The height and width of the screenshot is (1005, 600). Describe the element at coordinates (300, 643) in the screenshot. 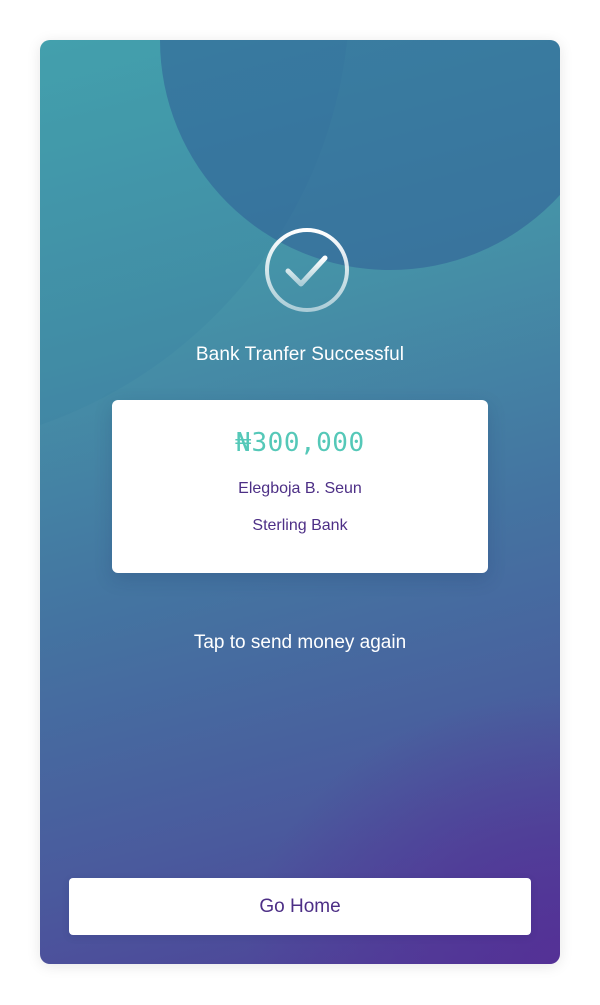

I see `send-again-link: Tap to send money again` at that location.